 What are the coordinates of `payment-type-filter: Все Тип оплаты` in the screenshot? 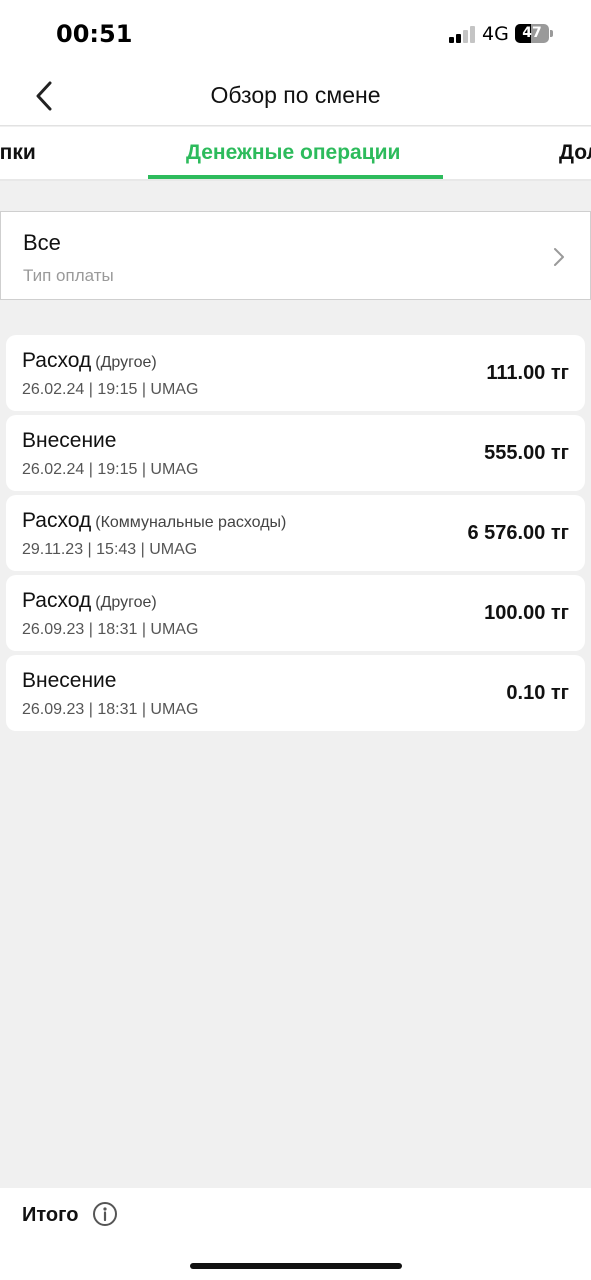 It's located at (295, 255).